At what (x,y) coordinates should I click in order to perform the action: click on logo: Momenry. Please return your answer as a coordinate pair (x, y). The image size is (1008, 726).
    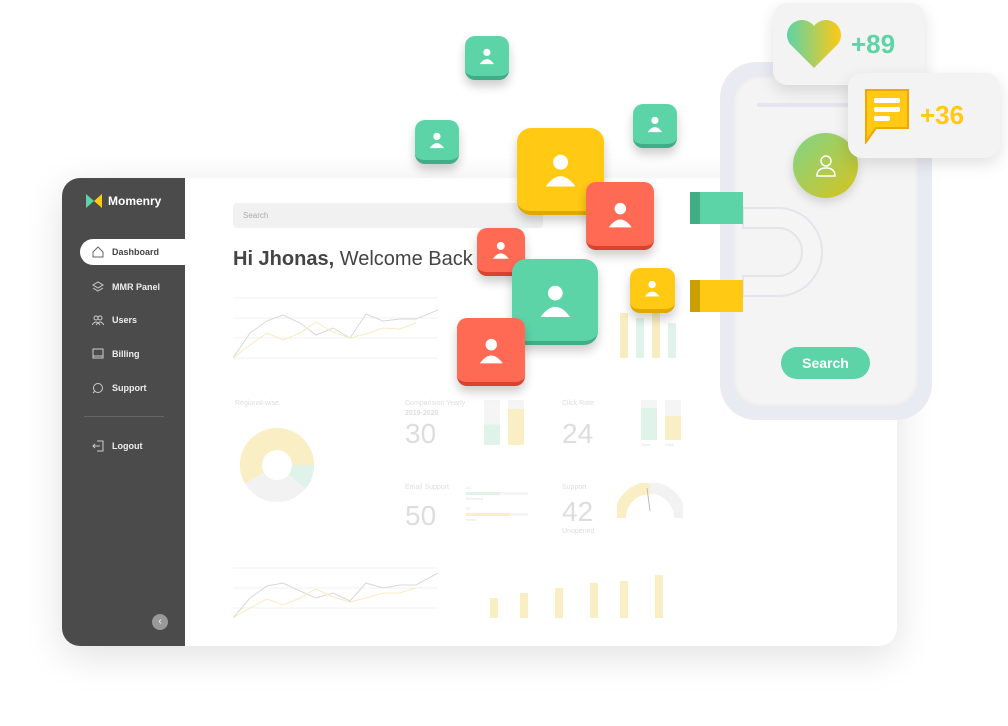
    Looking at the image, I should click on (123, 201).